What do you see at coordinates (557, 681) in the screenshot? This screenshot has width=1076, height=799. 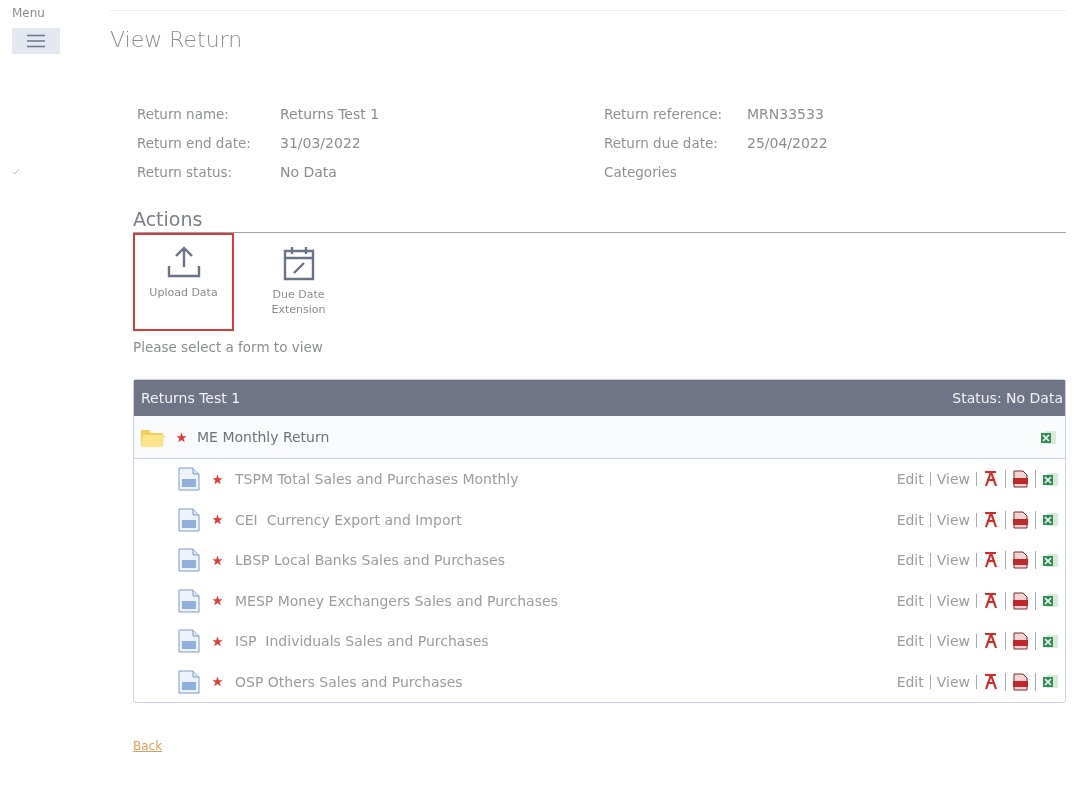 I see `form-name: OSP Others Sales and Purchases` at bounding box center [557, 681].